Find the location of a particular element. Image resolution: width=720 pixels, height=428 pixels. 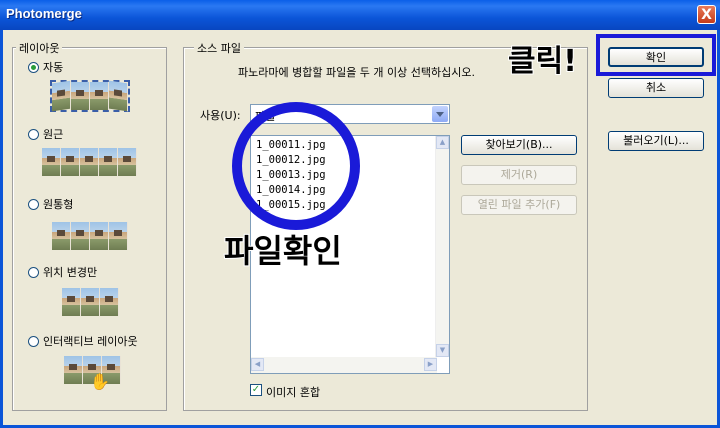

source-instruction-text: 파노라마에 병합할 파일을 두 개 이상 선택하십시오. is located at coordinates (356, 72).